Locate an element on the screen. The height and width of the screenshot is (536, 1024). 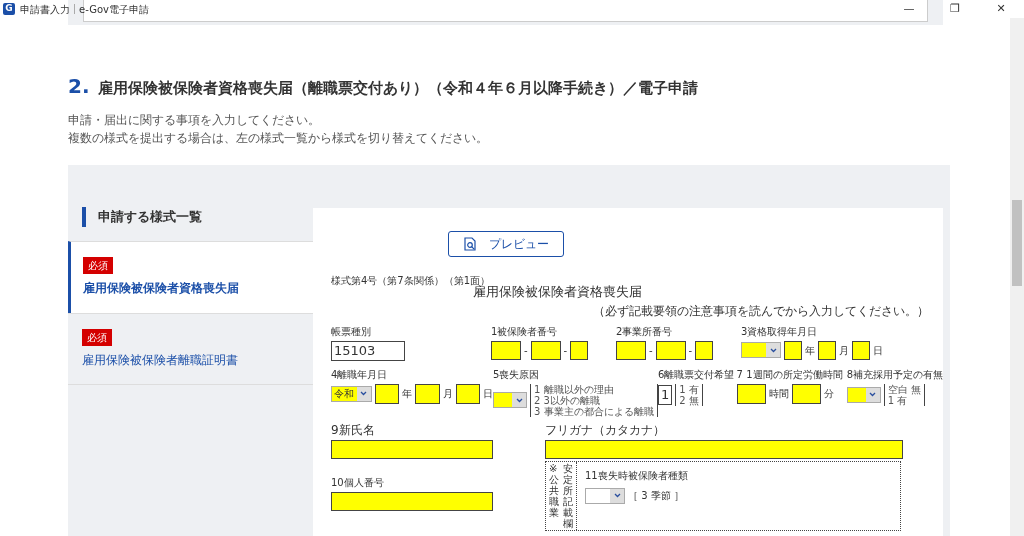
field-text: 分 is located at coordinates (828, 394).